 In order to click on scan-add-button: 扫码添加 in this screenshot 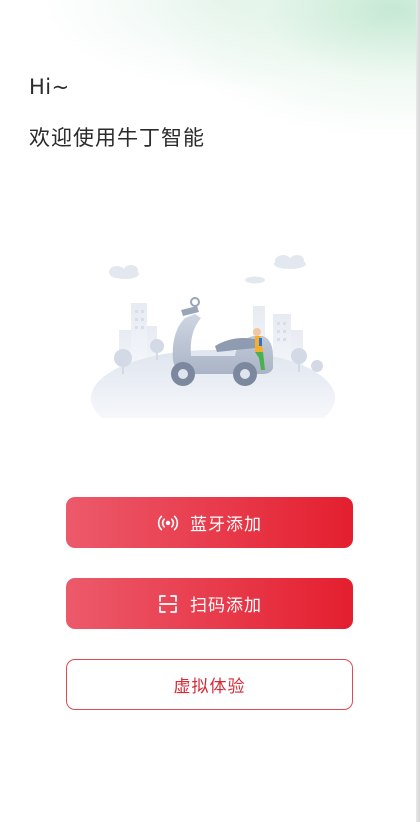, I will do `click(209, 603)`.